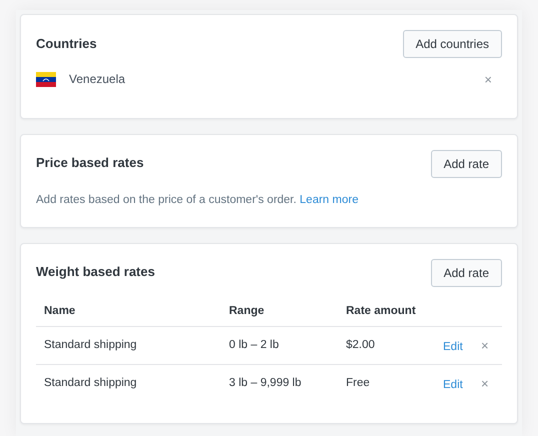  Describe the element at coordinates (254, 345) in the screenshot. I see `table-cell-text: 0 lb – 2 lb` at that location.